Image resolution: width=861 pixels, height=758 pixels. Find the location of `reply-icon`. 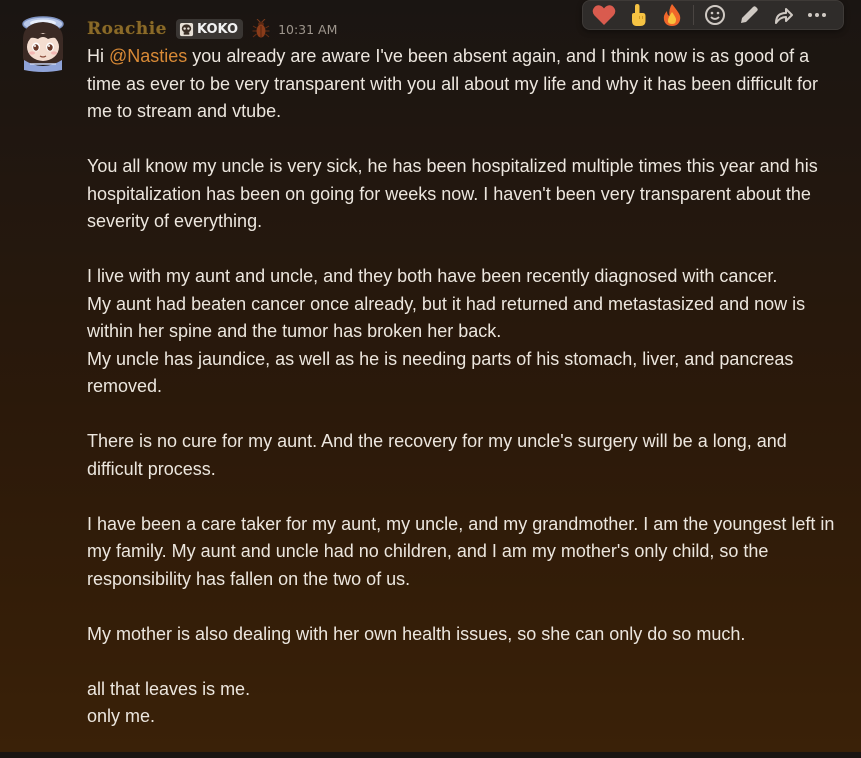

reply-icon is located at coordinates (784, 16).